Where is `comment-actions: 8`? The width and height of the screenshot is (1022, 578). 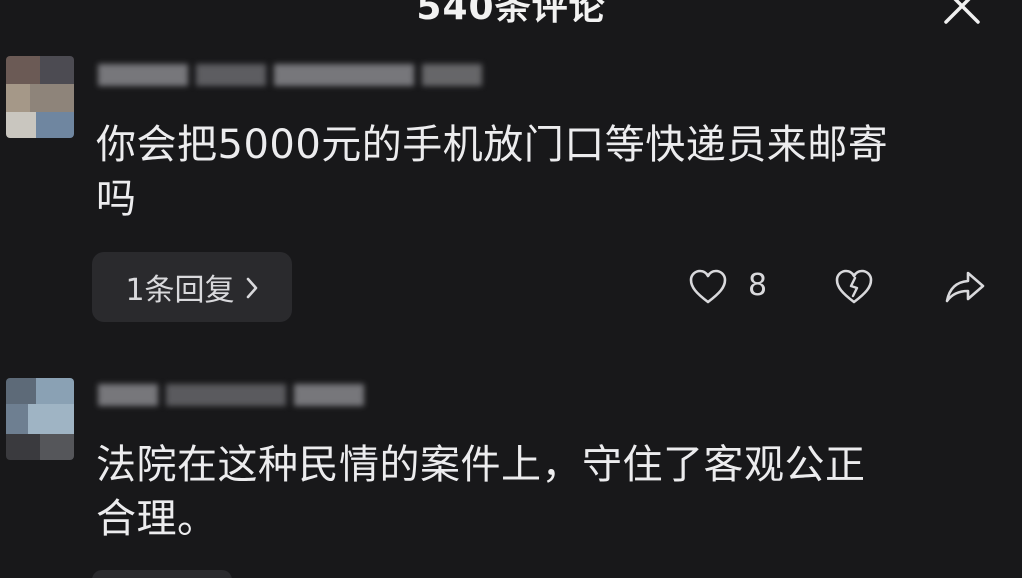
comment-actions: 8 is located at coordinates (511, 287).